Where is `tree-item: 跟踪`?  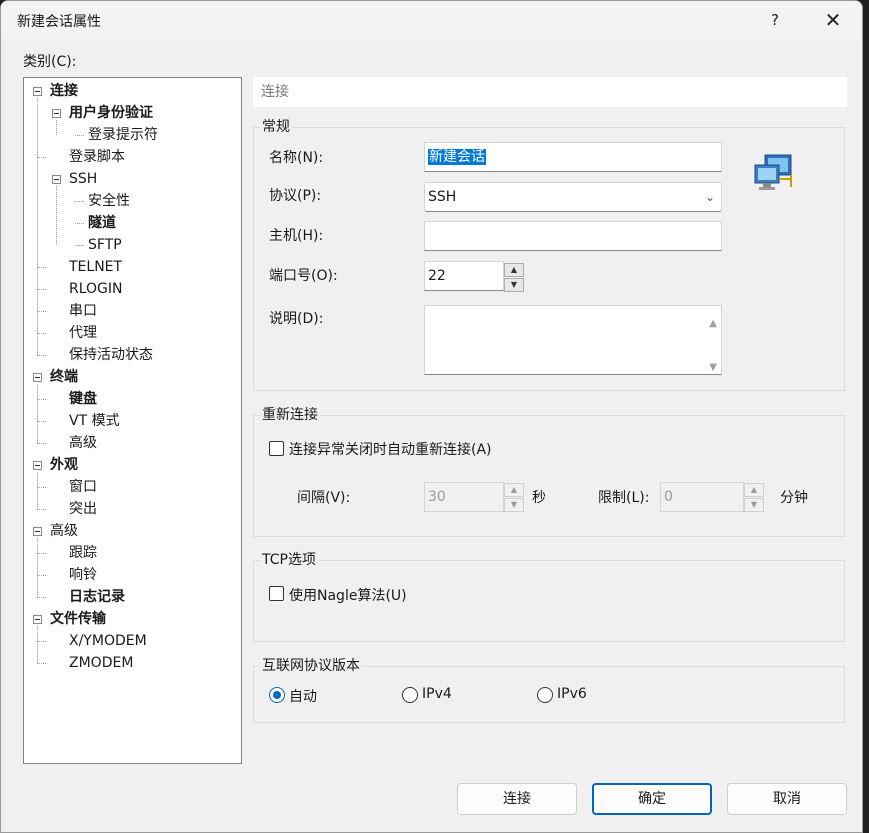
tree-item: 跟踪 is located at coordinates (83, 553).